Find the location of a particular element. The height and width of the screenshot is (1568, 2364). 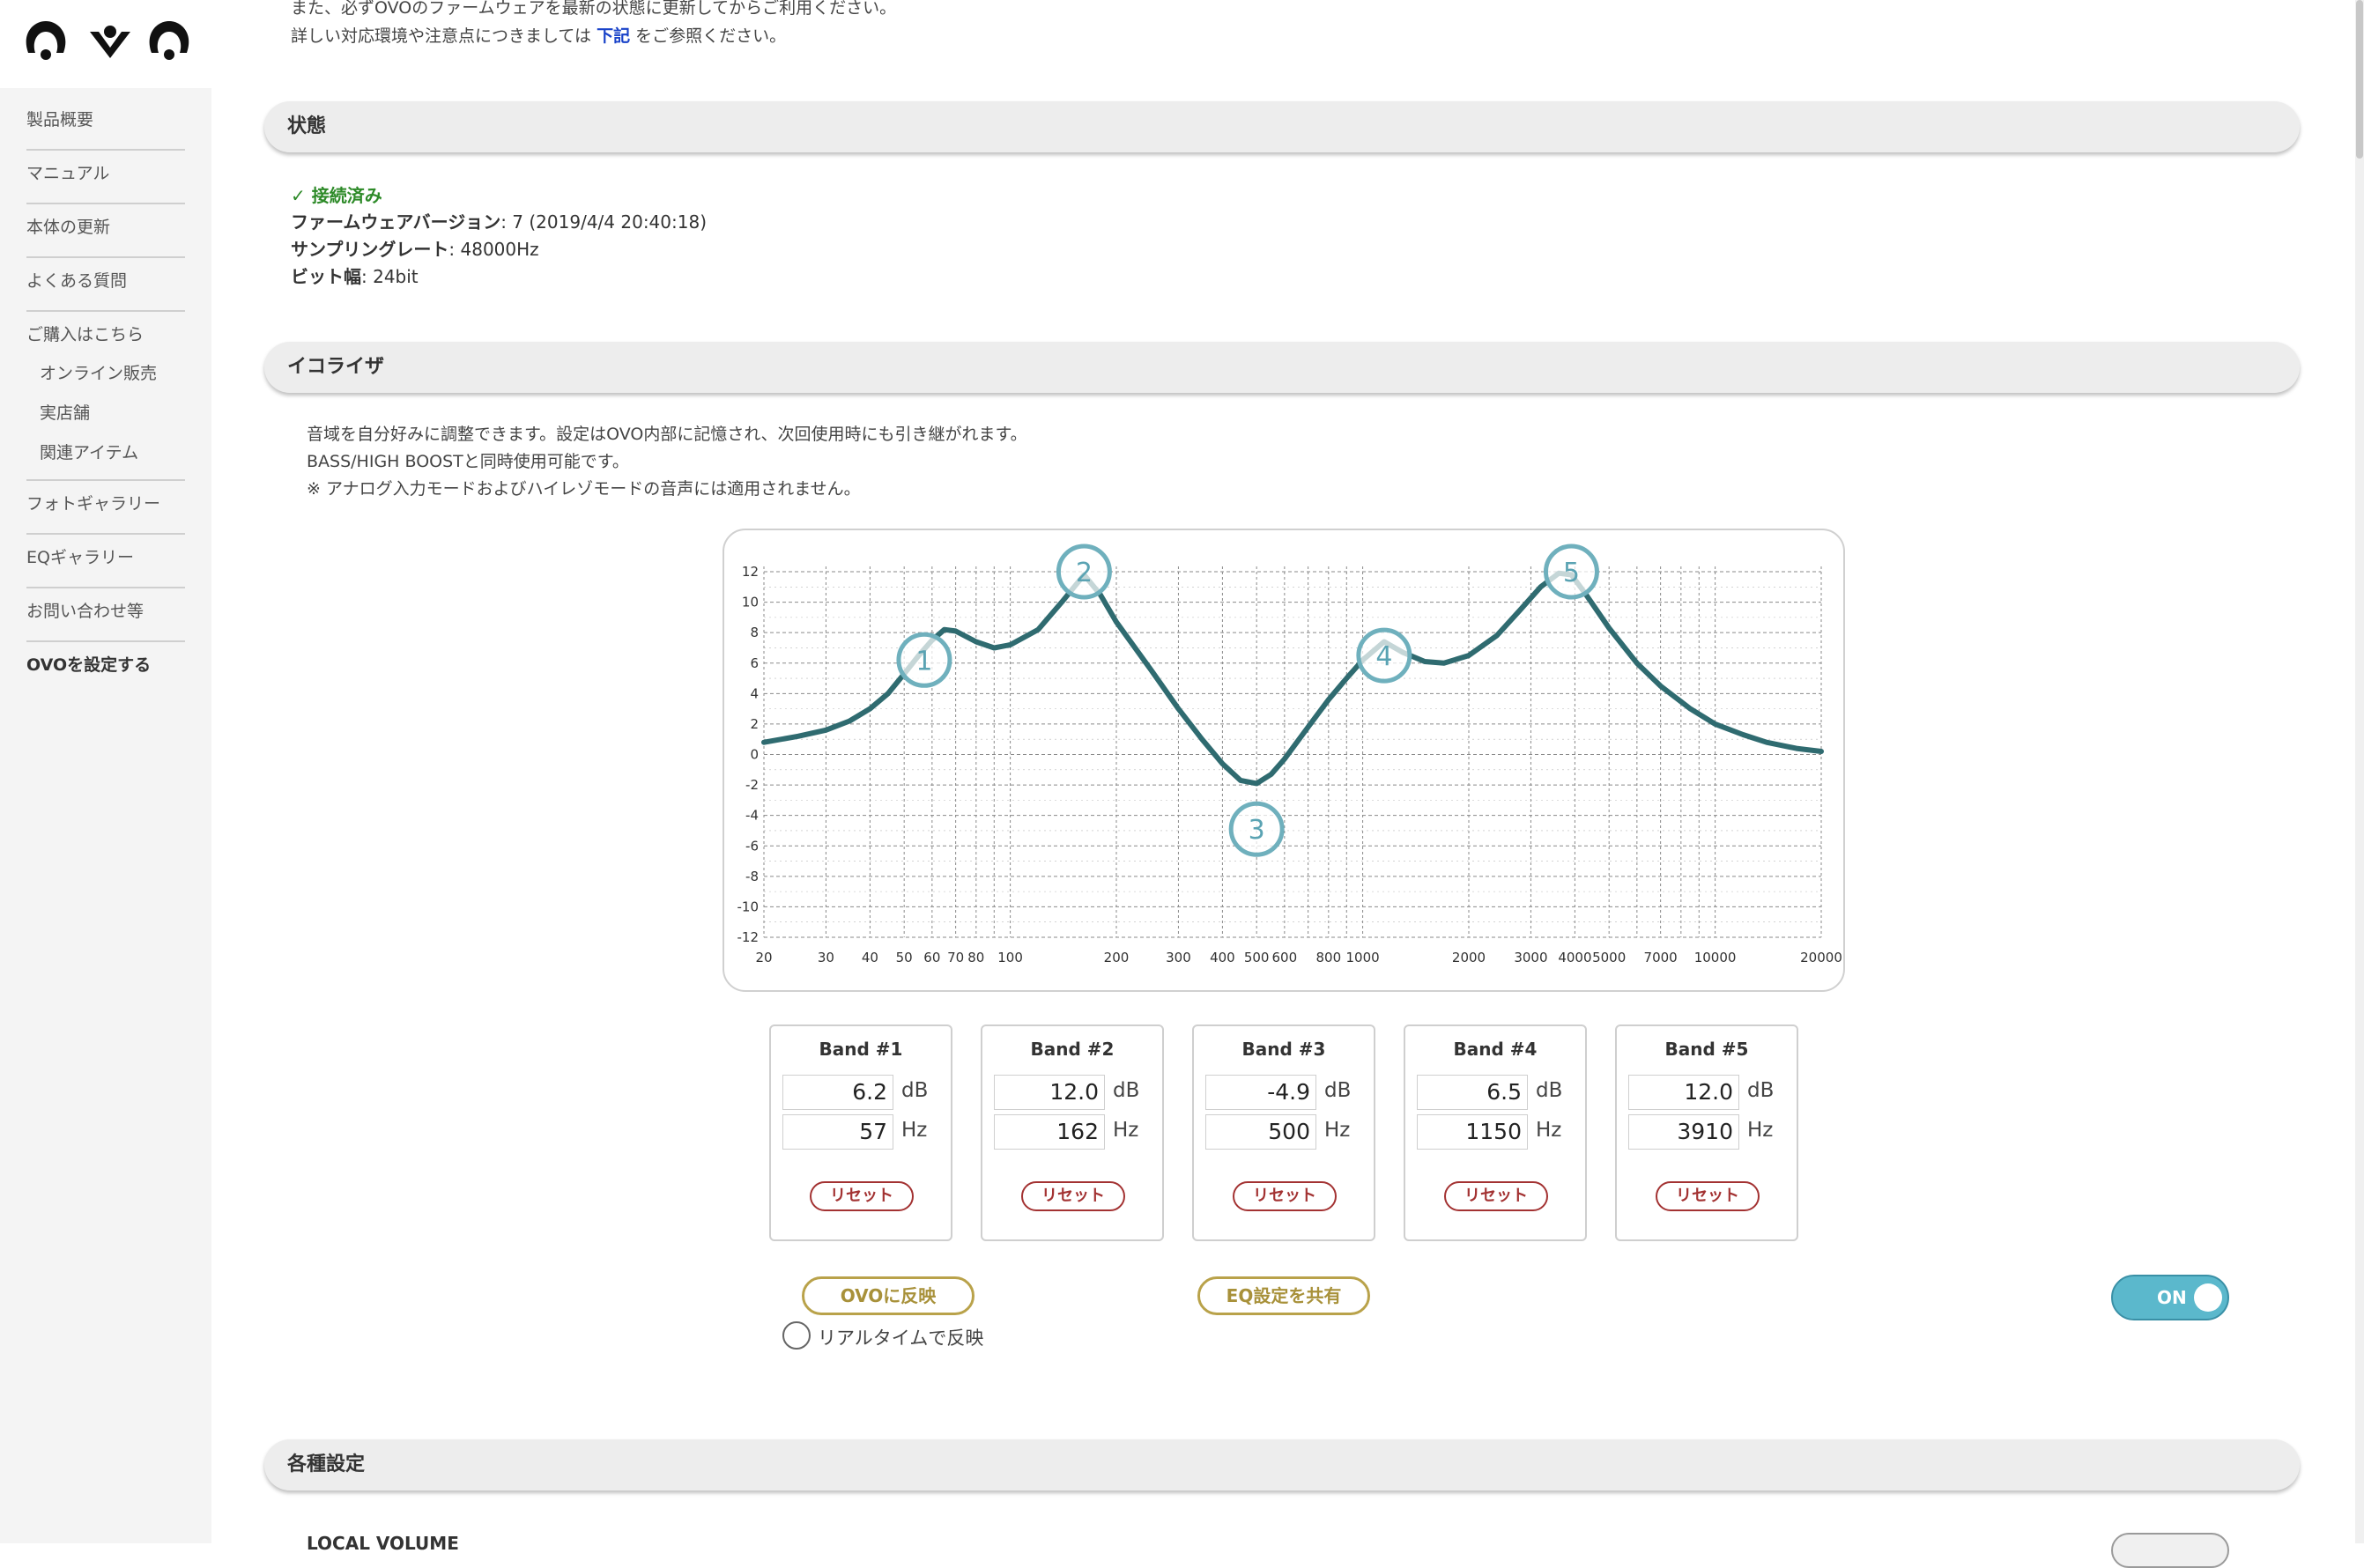

x-tick-label: 600 is located at coordinates (1285, 957).